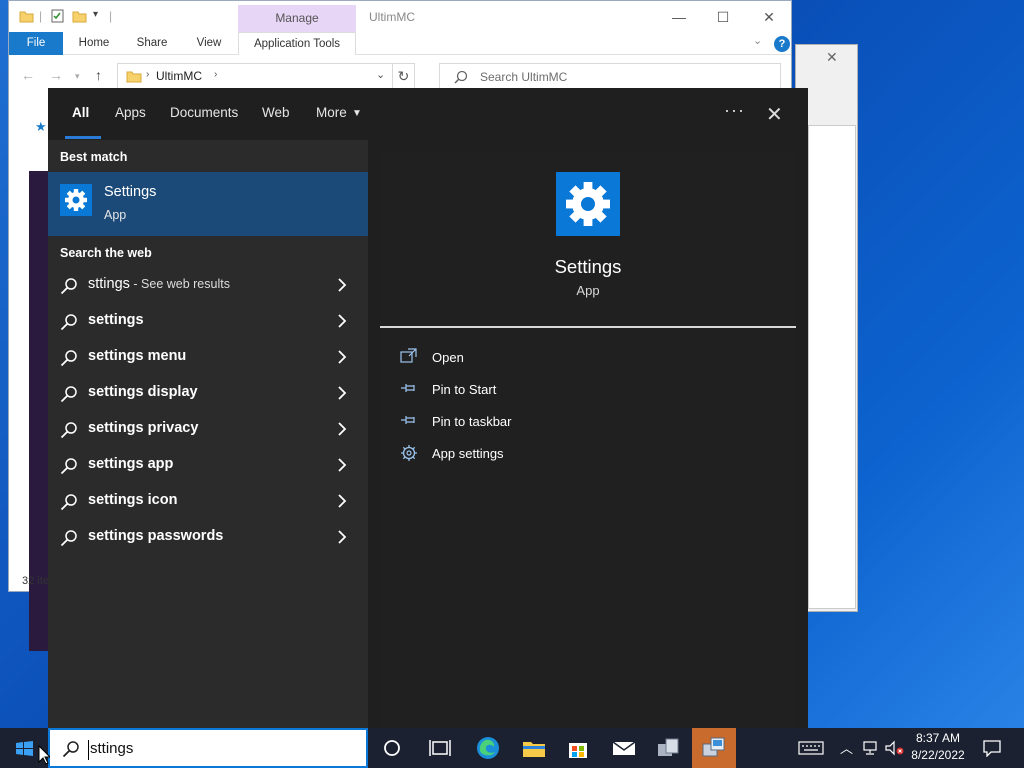  What do you see at coordinates (208, 748) in the screenshot?
I see `taskbar-search-box: sttings` at bounding box center [208, 748].